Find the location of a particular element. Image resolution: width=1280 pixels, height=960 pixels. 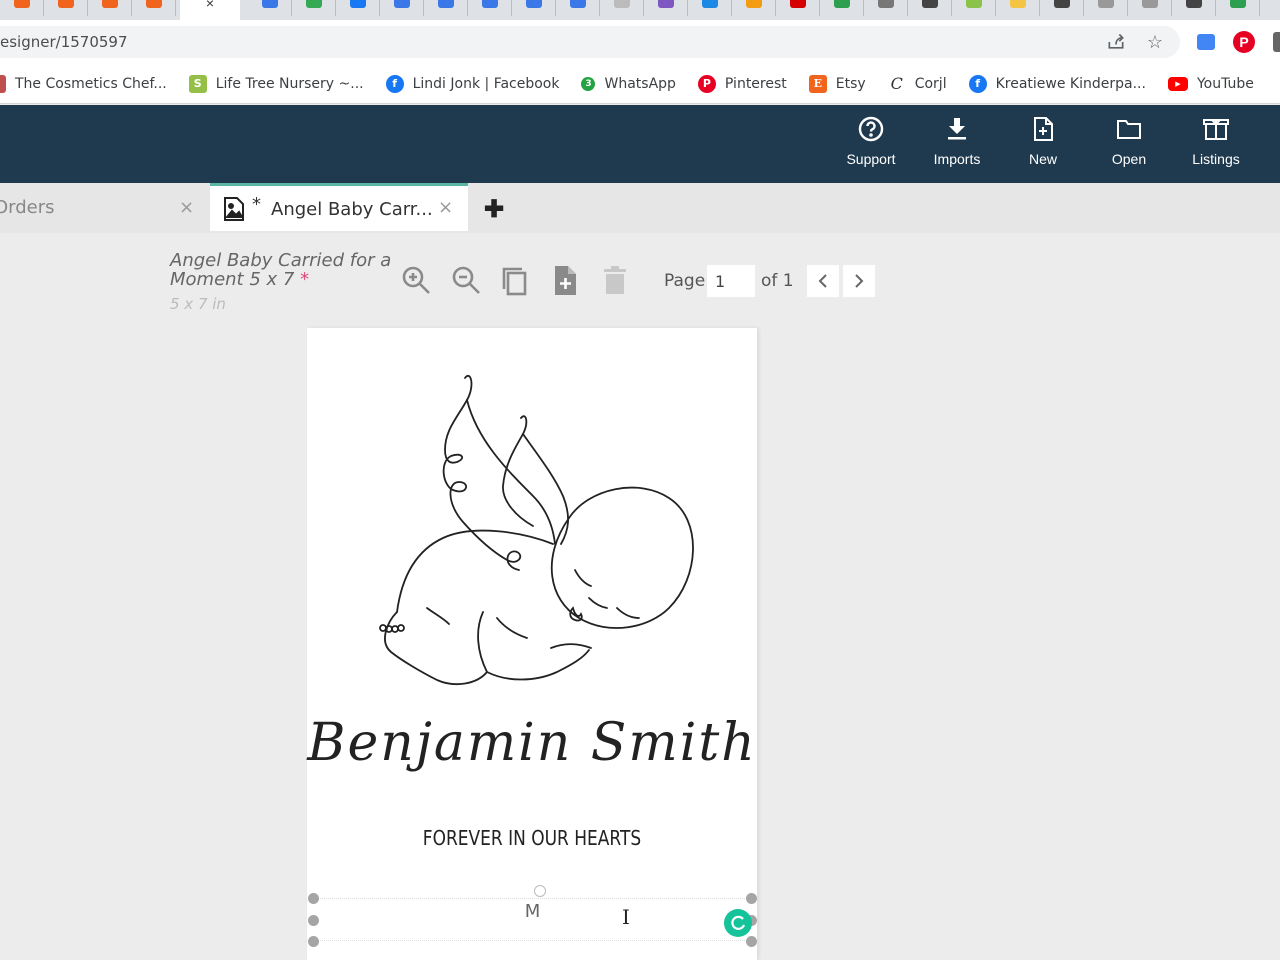

delete-button is located at coordinates (615, 280).